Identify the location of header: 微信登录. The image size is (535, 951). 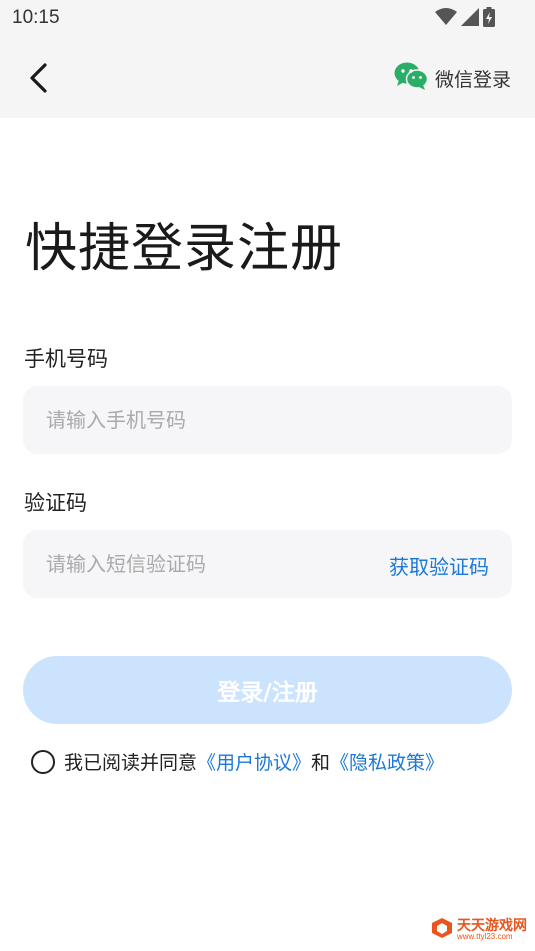
(267, 78).